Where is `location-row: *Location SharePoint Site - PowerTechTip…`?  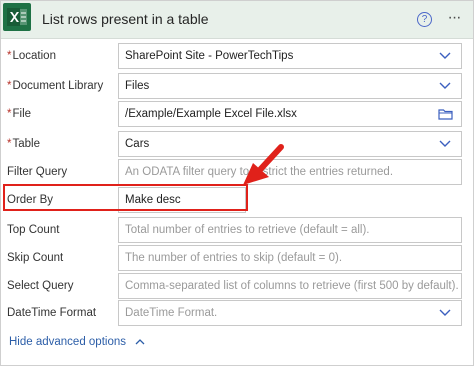
location-row: *Location SharePoint Site - PowerTechTip… is located at coordinates (237, 57).